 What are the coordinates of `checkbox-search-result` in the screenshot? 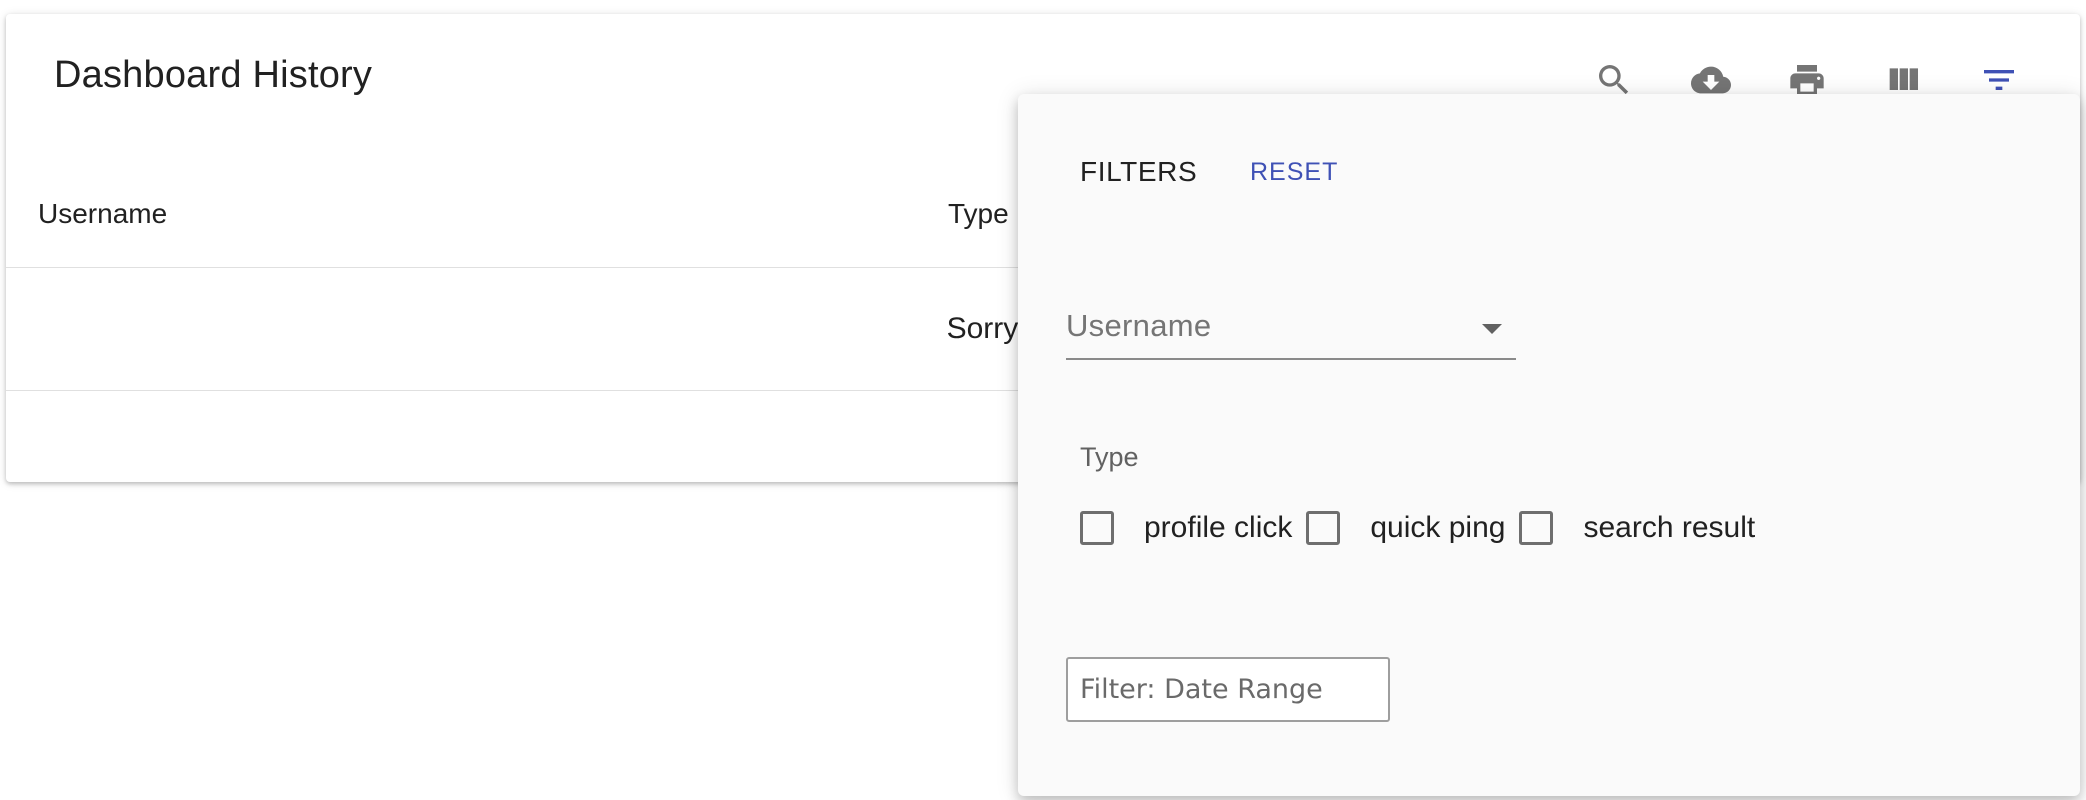 It's located at (1536, 528).